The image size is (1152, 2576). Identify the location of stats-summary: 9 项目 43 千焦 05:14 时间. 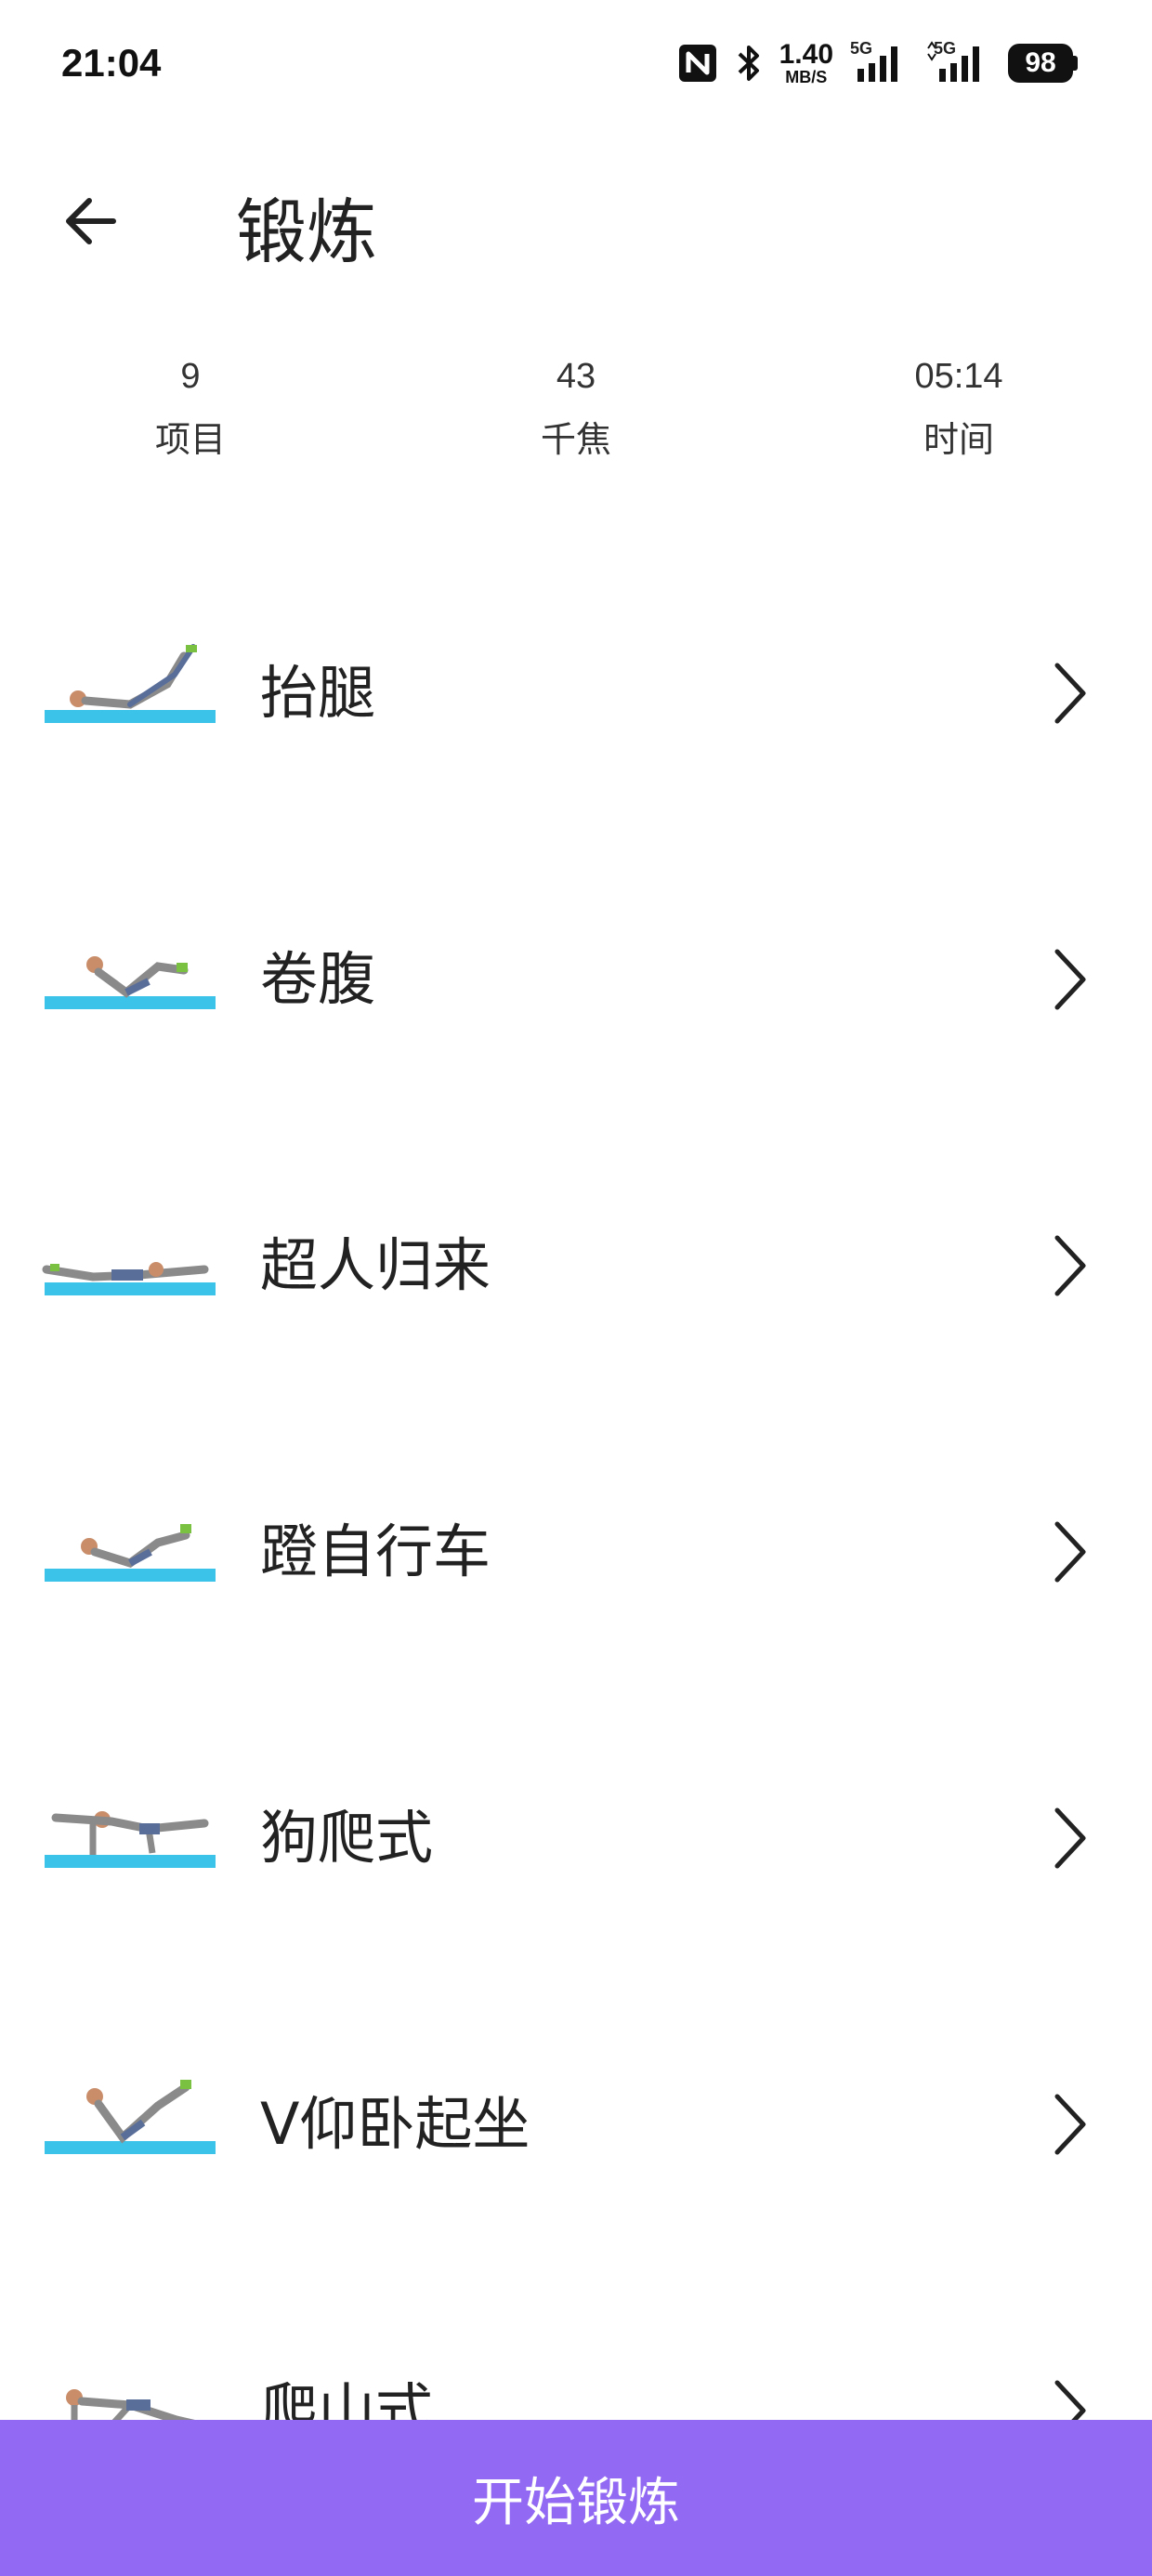
(576, 413).